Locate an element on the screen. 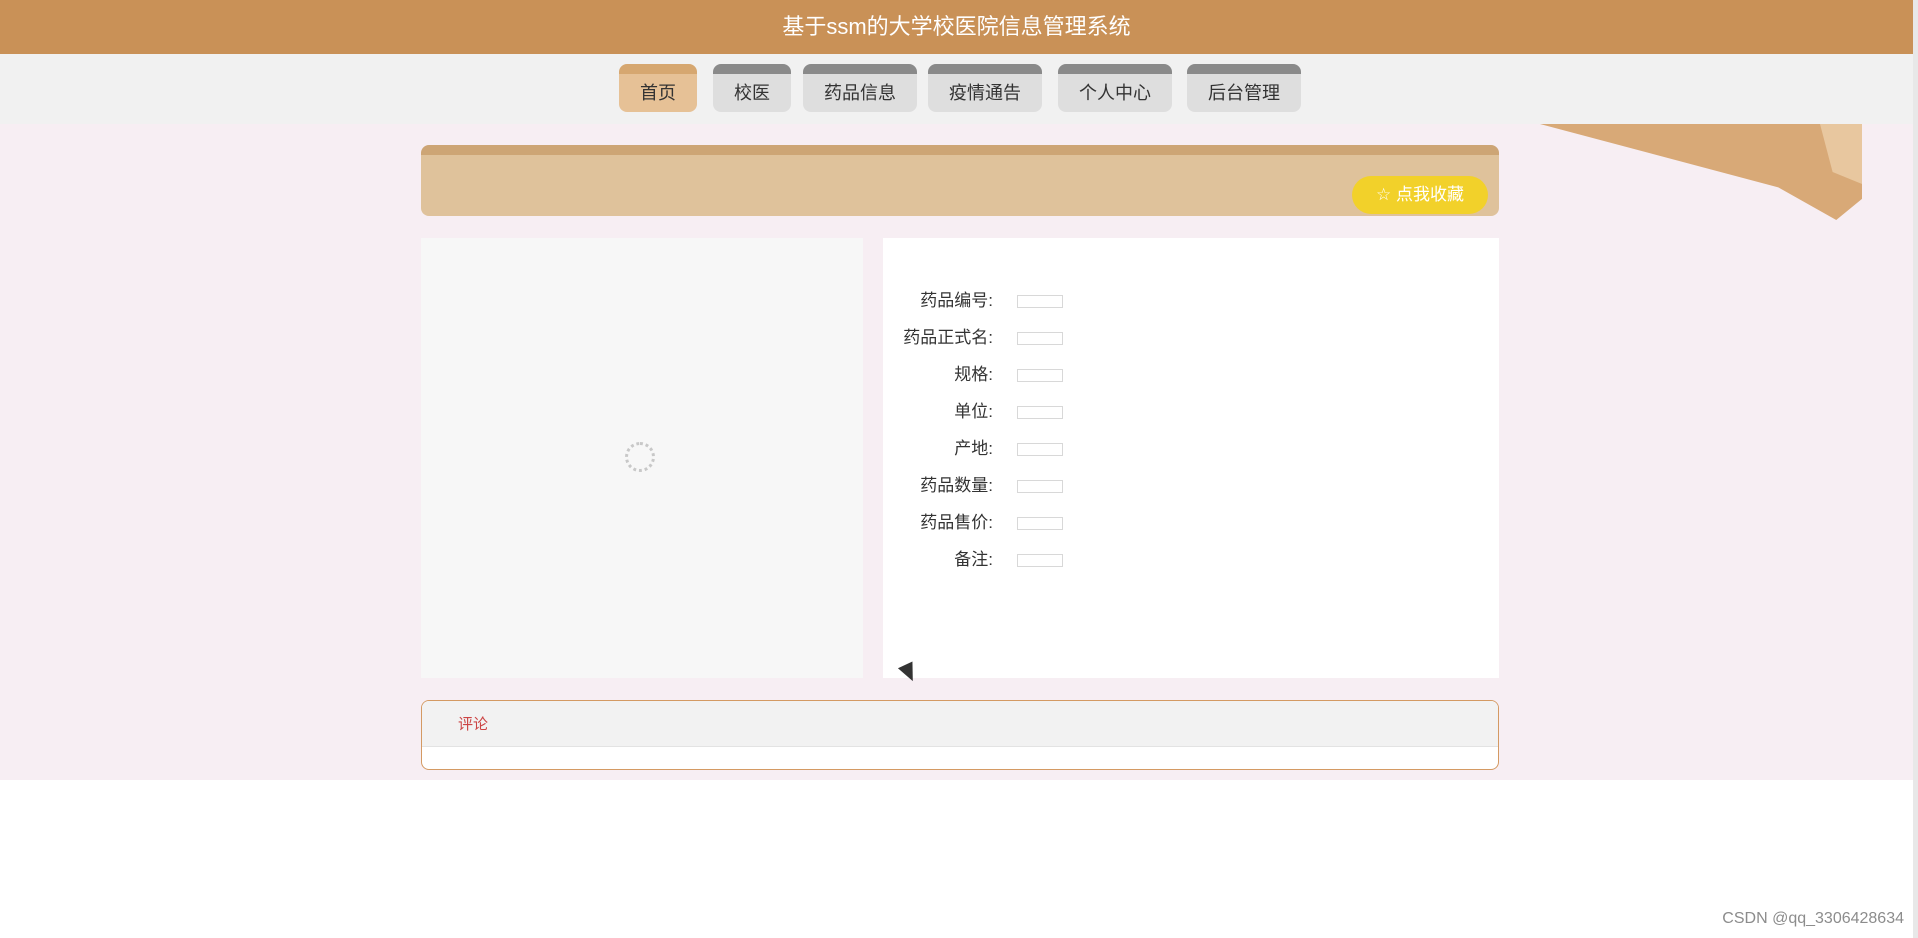 The width and height of the screenshot is (1918, 938). site-title: 基于ssm的大学校医院信息管理系统 is located at coordinates (956, 26).